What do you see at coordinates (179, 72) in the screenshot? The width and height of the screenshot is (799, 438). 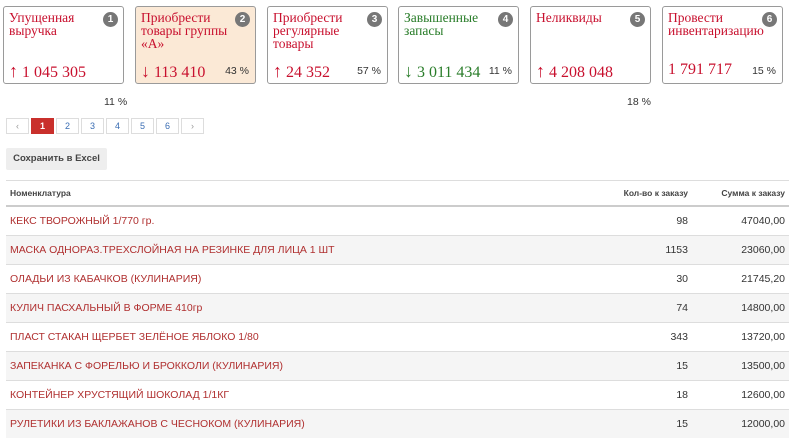 I see `kpi-value-text: 113 410` at bounding box center [179, 72].